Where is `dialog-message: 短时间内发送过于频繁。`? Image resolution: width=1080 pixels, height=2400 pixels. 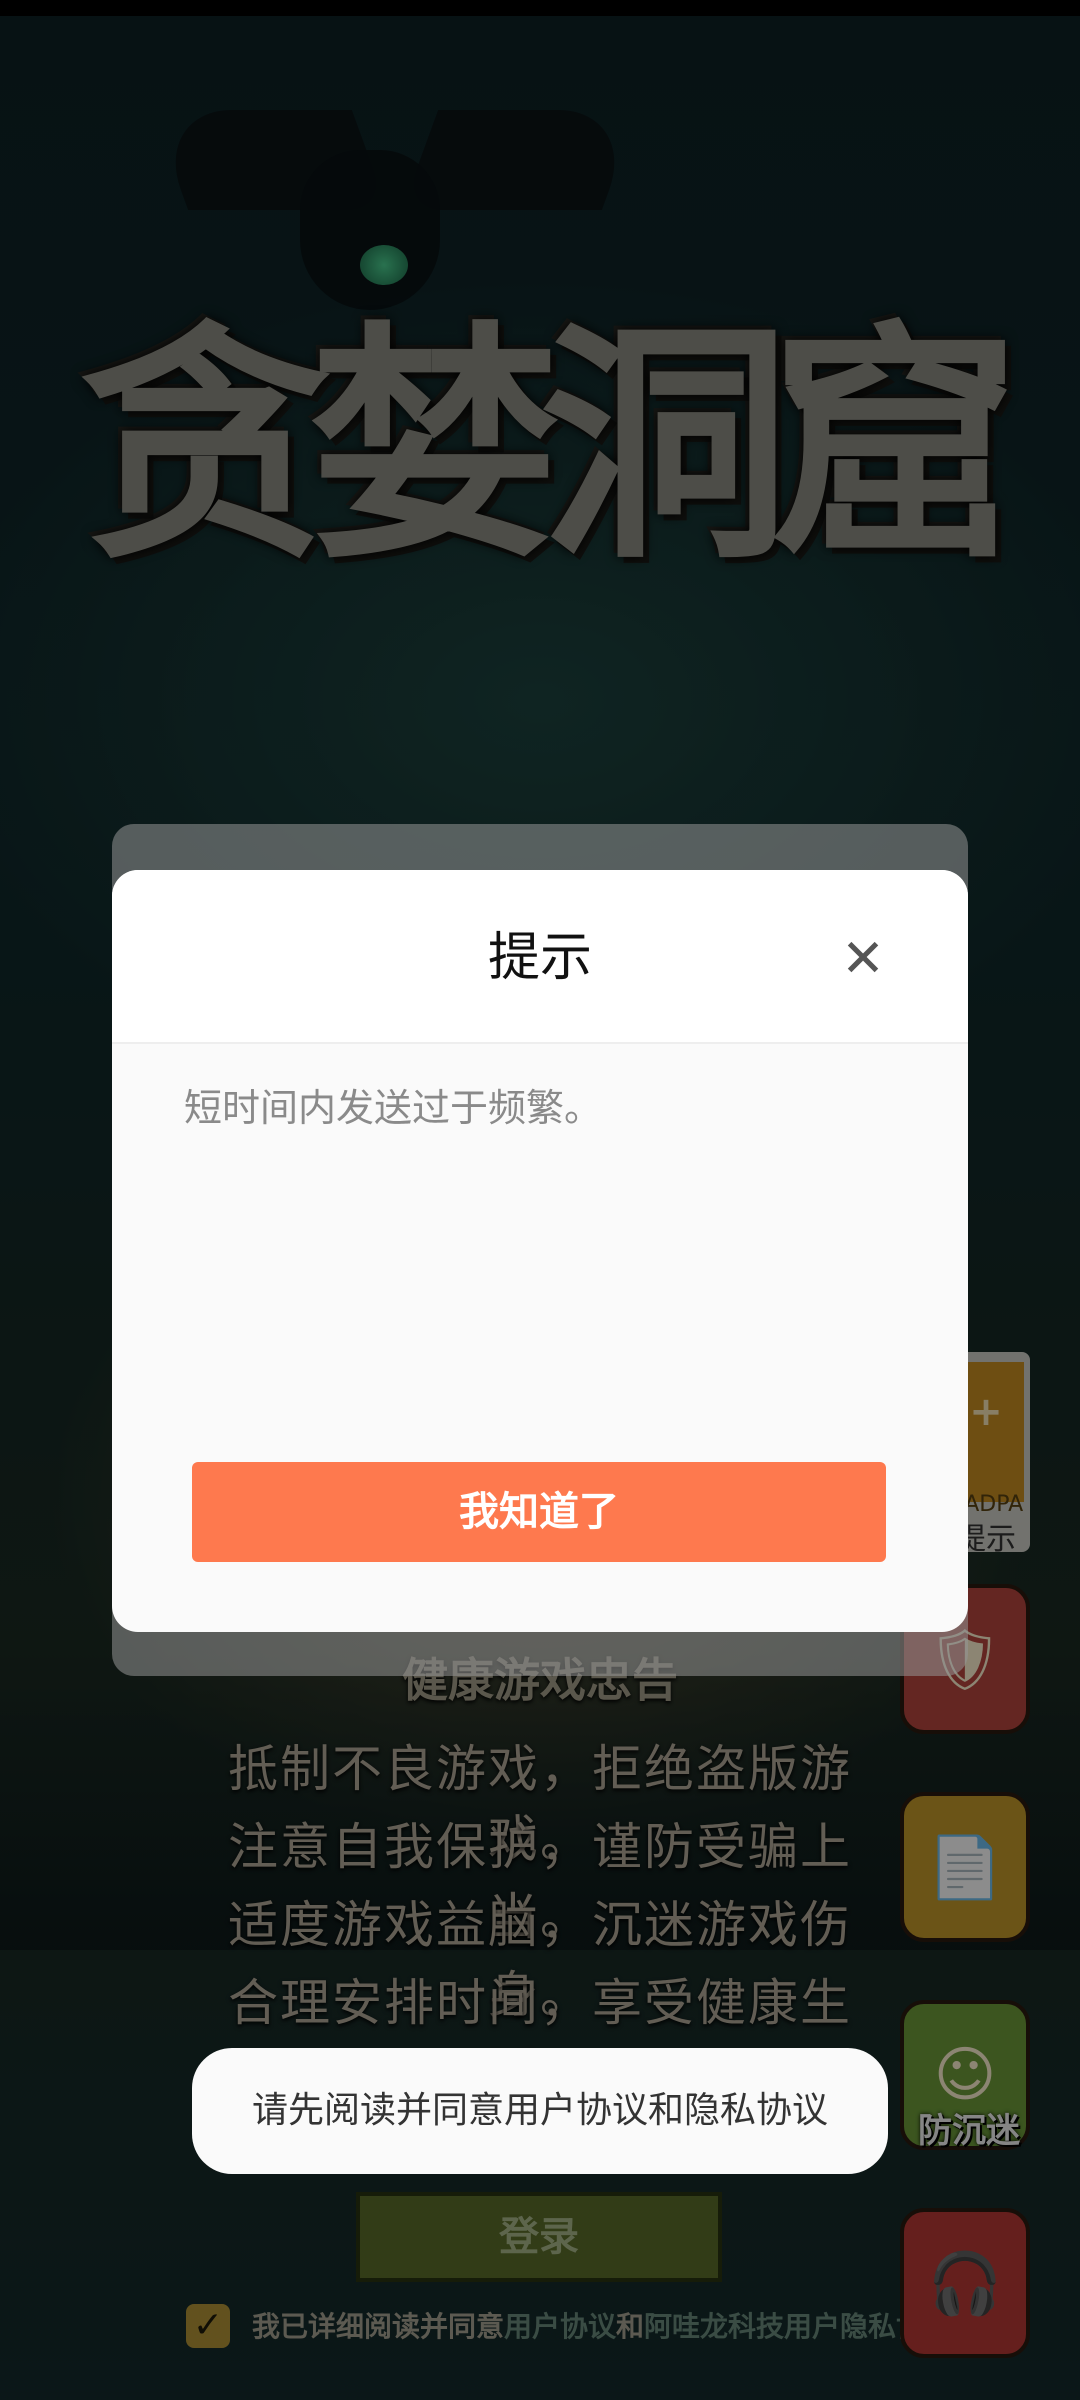
dialog-message: 短时间内发送过于频繁。 is located at coordinates (393, 1108).